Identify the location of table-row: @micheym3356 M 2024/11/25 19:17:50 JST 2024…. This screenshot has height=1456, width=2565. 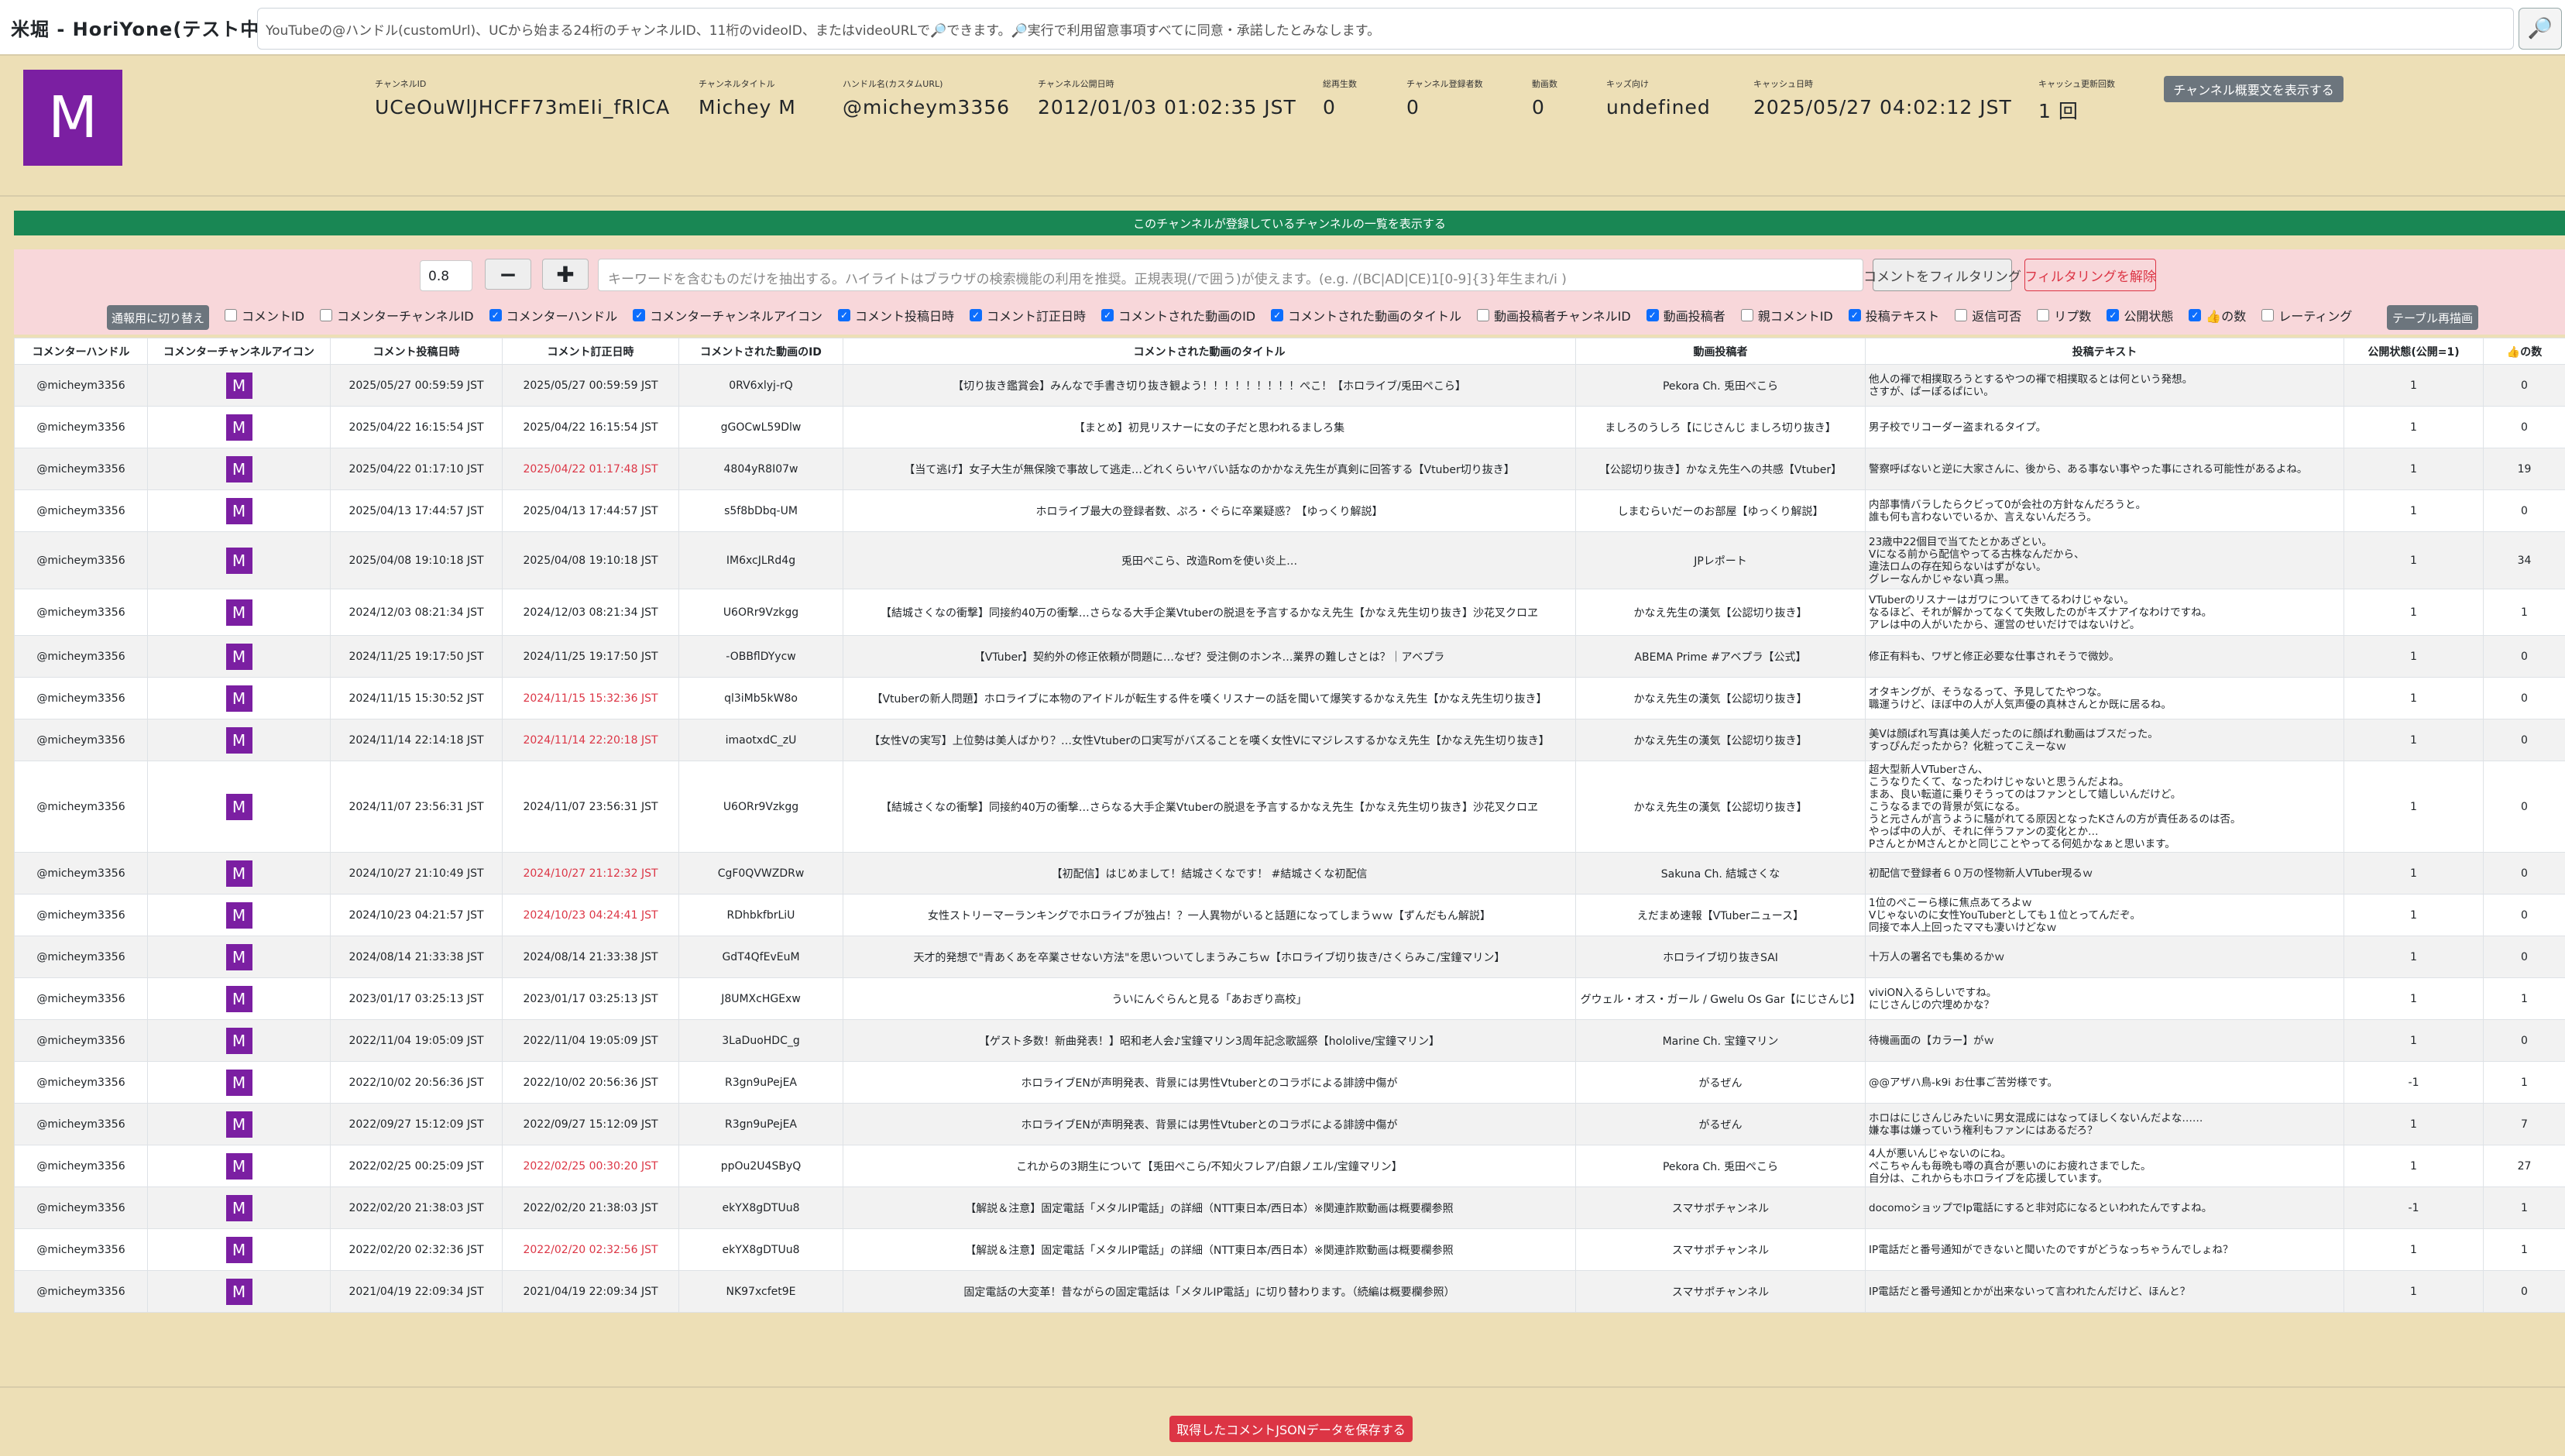
(1290, 656).